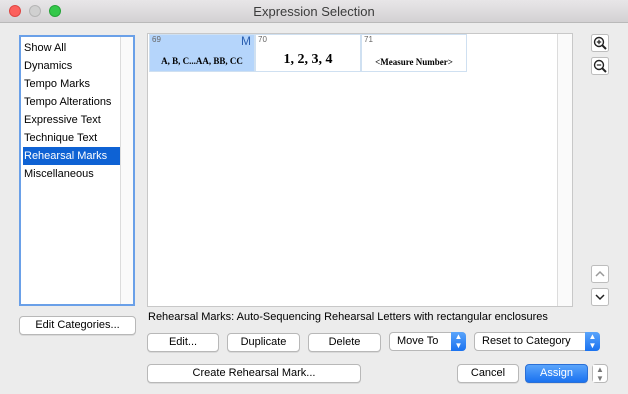 The height and width of the screenshot is (394, 628). I want to click on expression-cell: 70 1, 2, 3, 4, so click(308, 53).